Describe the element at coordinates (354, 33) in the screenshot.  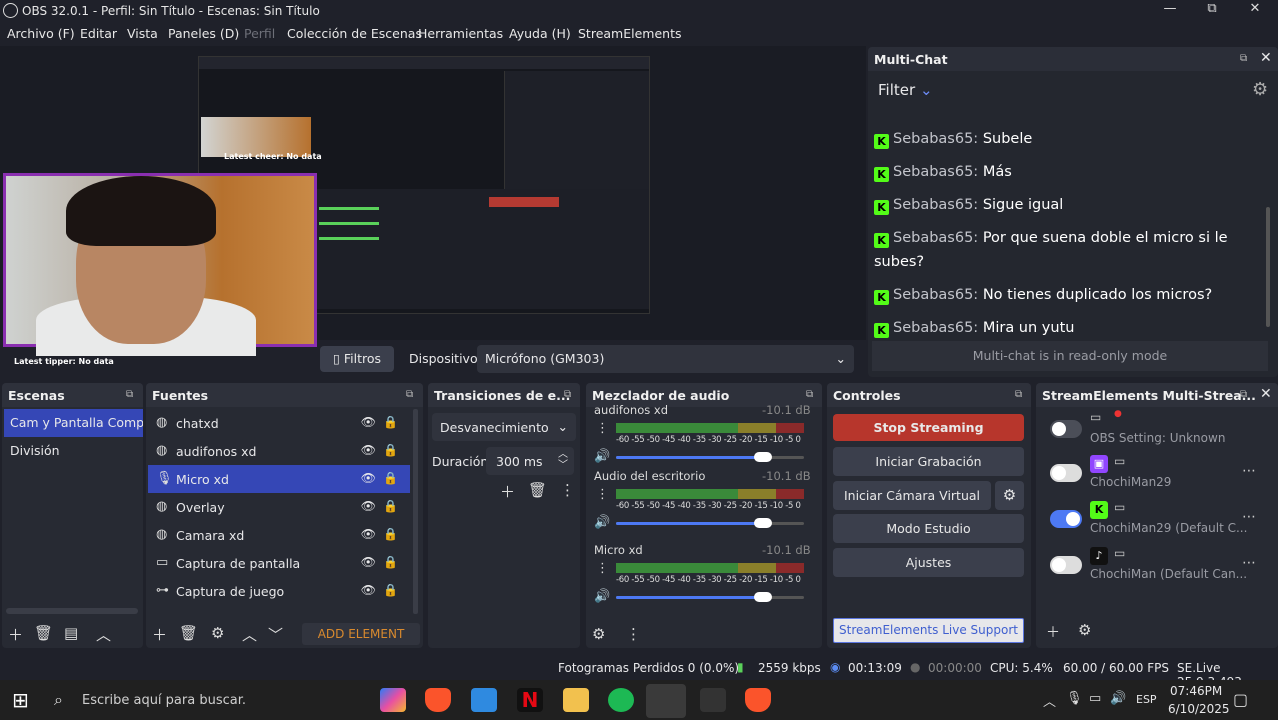
I see `menu-coleccion: Colección de Escenas` at that location.